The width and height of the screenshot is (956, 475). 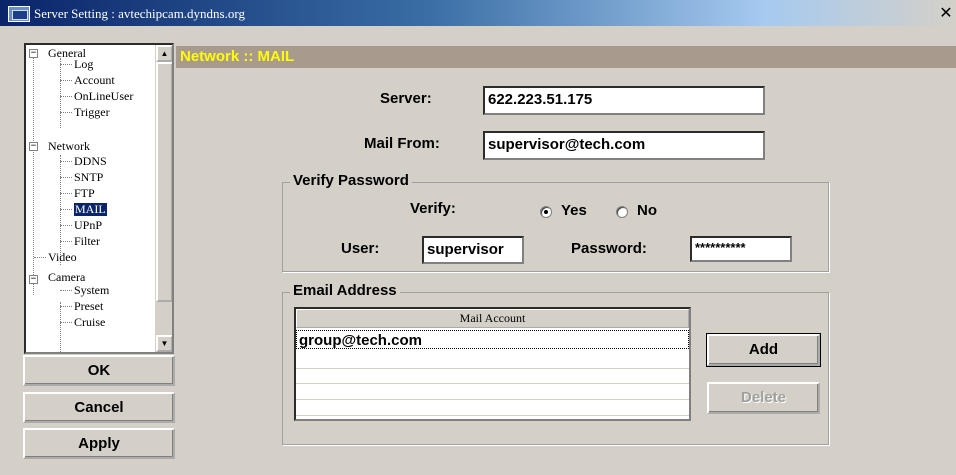 What do you see at coordinates (164, 53) in the screenshot?
I see `scroll-up-icon: ▲` at bounding box center [164, 53].